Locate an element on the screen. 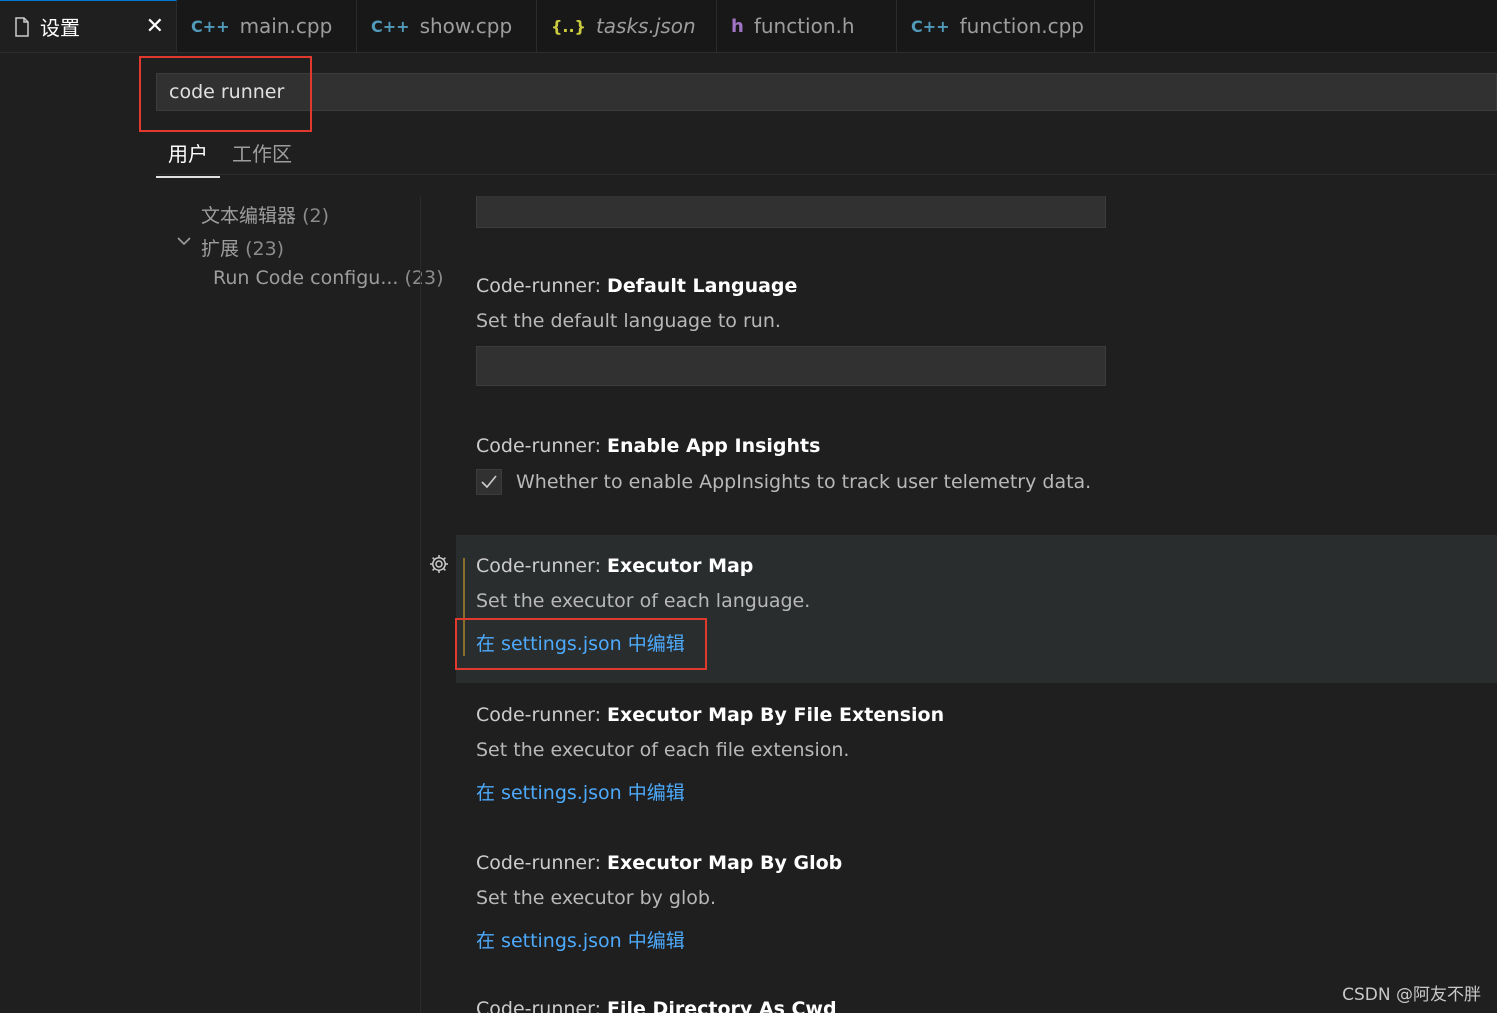 The height and width of the screenshot is (1013, 1497). setting-title: Code-runner: Executor Map By Glob is located at coordinates (659, 863).